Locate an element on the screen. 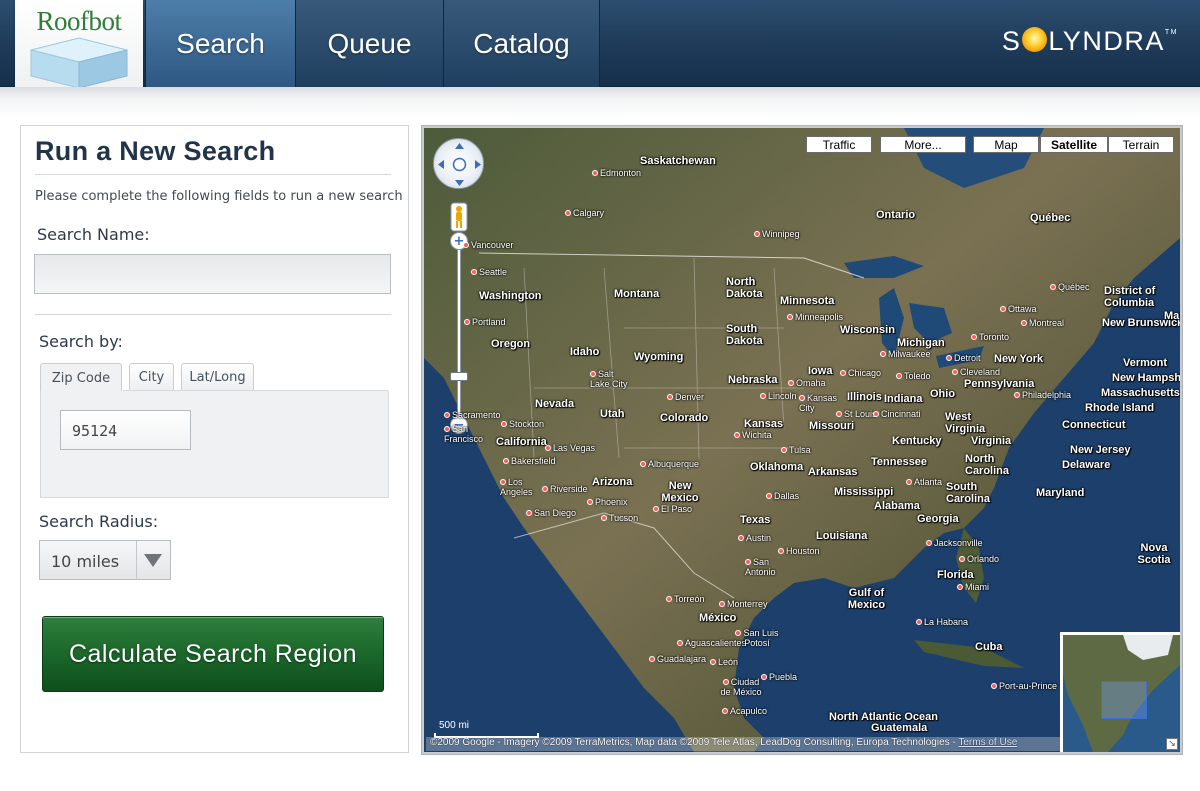  map-city-label: San Diego is located at coordinates (551, 513).